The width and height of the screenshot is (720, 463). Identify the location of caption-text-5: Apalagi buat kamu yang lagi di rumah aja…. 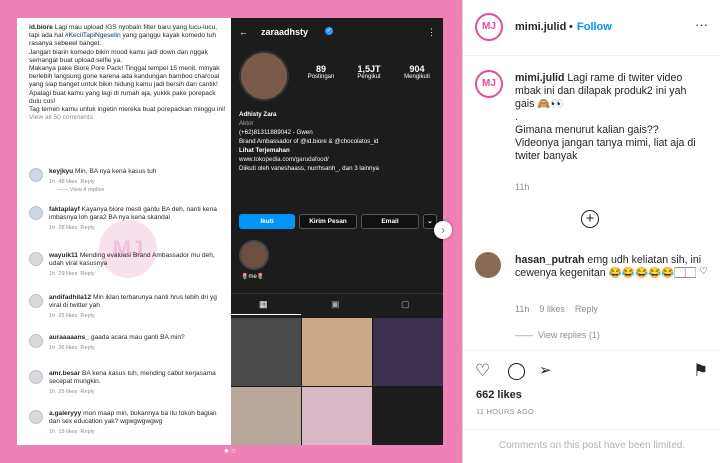
(122, 97).